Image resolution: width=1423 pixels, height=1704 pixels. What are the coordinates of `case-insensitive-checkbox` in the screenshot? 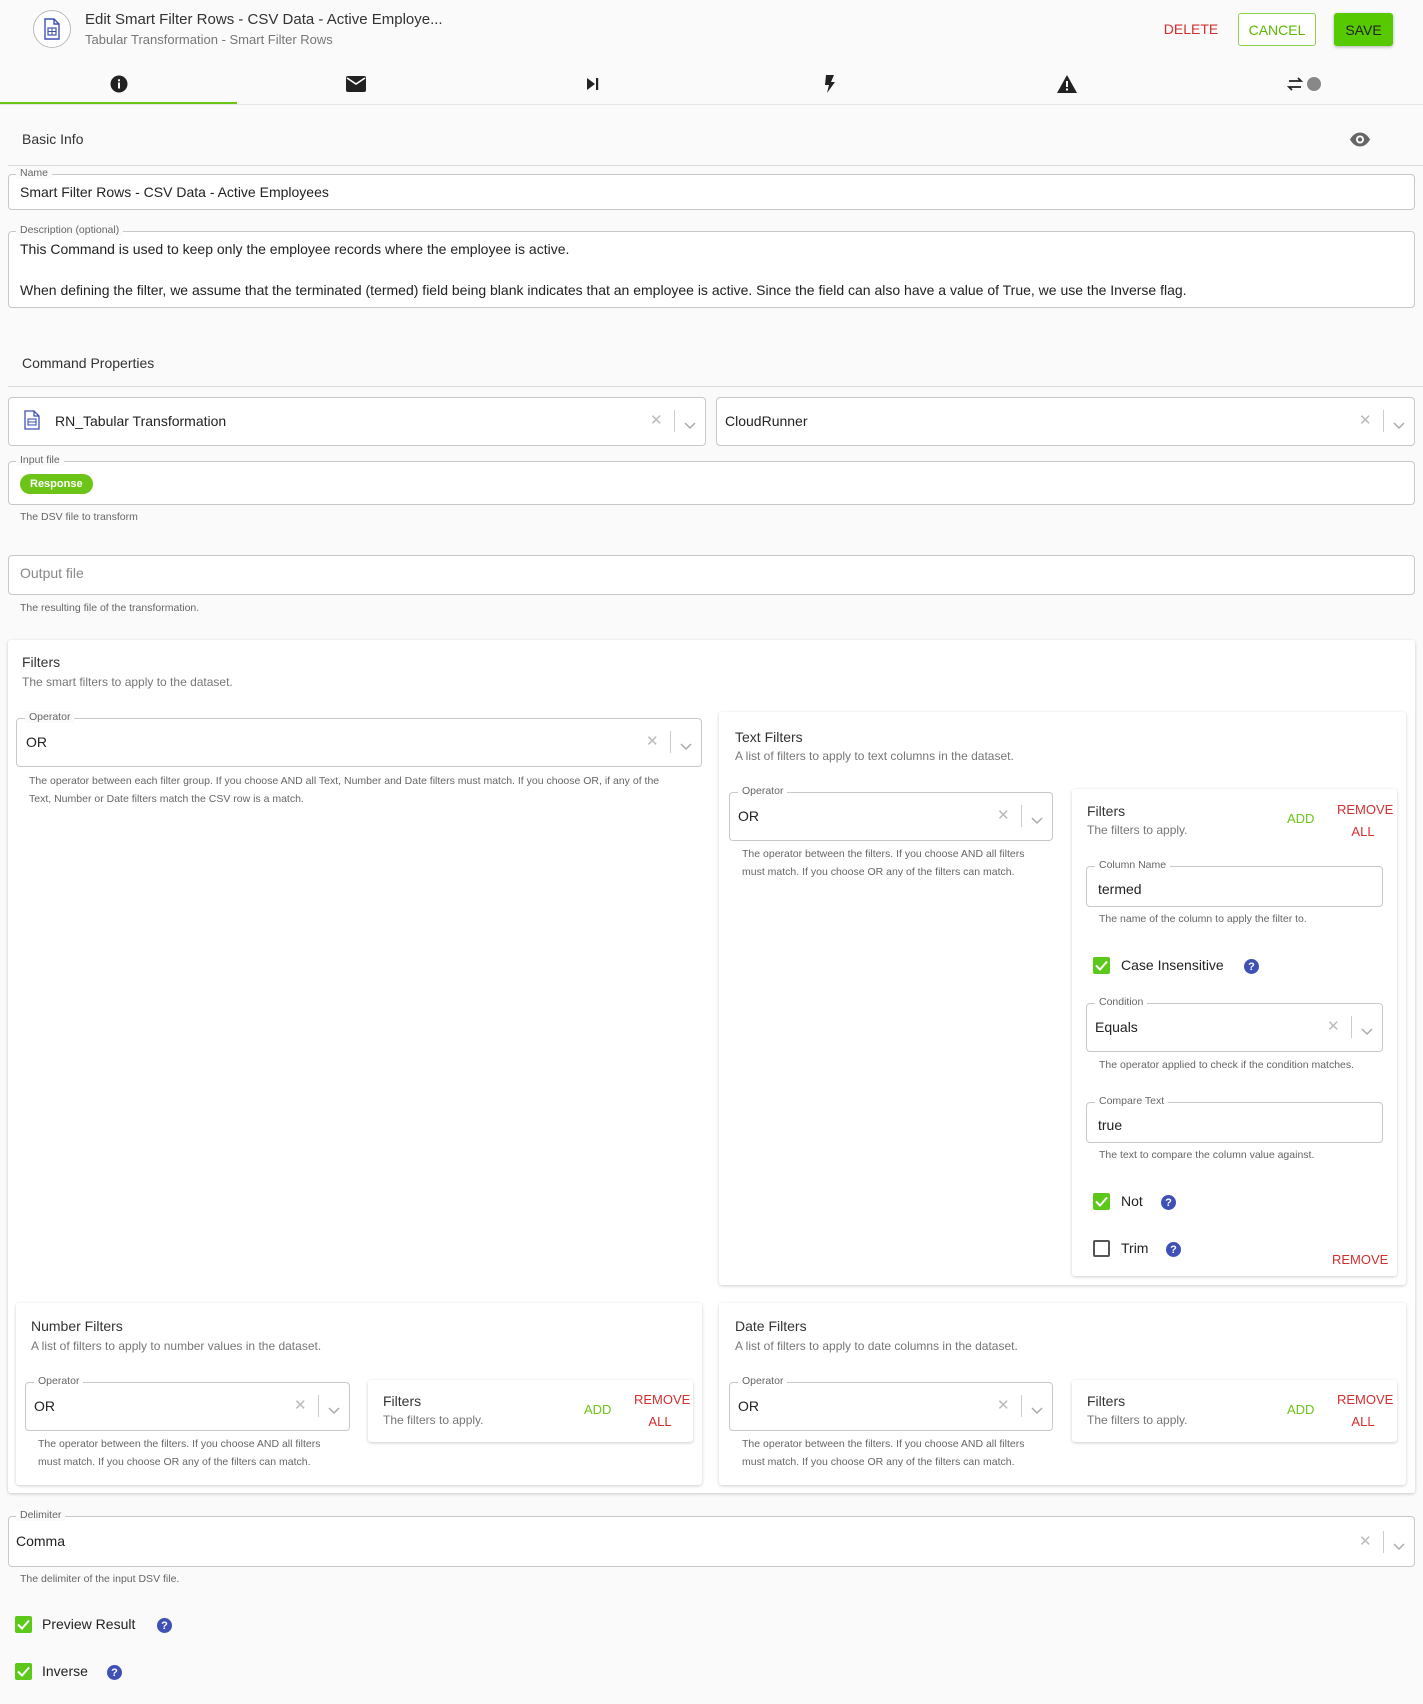 It's located at (1101, 965).